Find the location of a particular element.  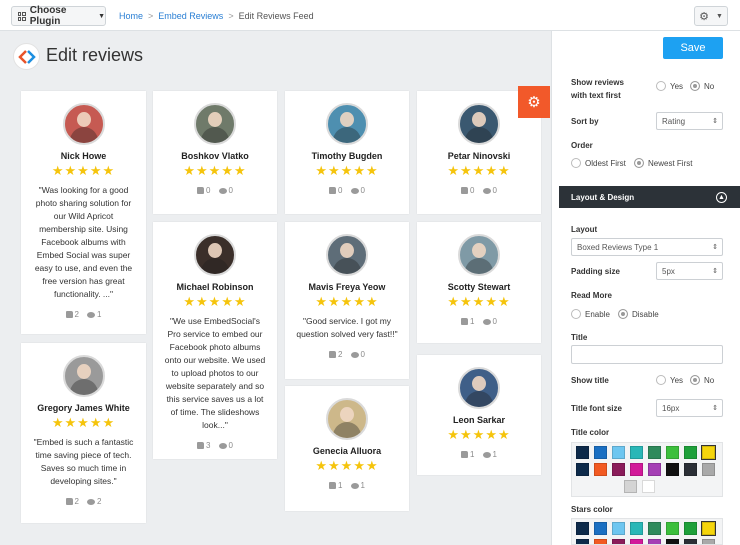

padding-size-select: 5px ⇕ is located at coordinates (689, 271).